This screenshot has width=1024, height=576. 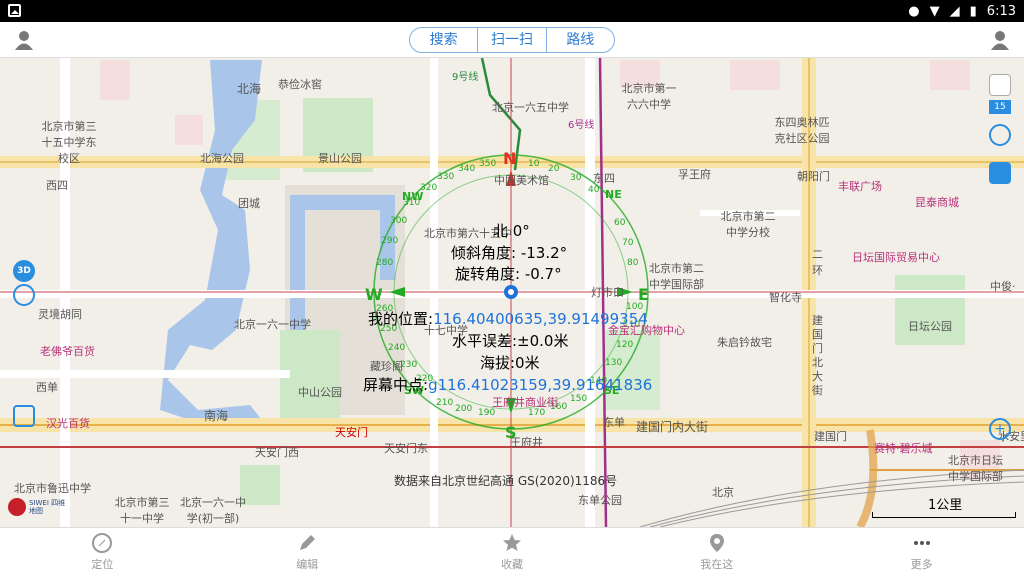 I want to click on layer-count-badge: 15, so click(x=1000, y=107).